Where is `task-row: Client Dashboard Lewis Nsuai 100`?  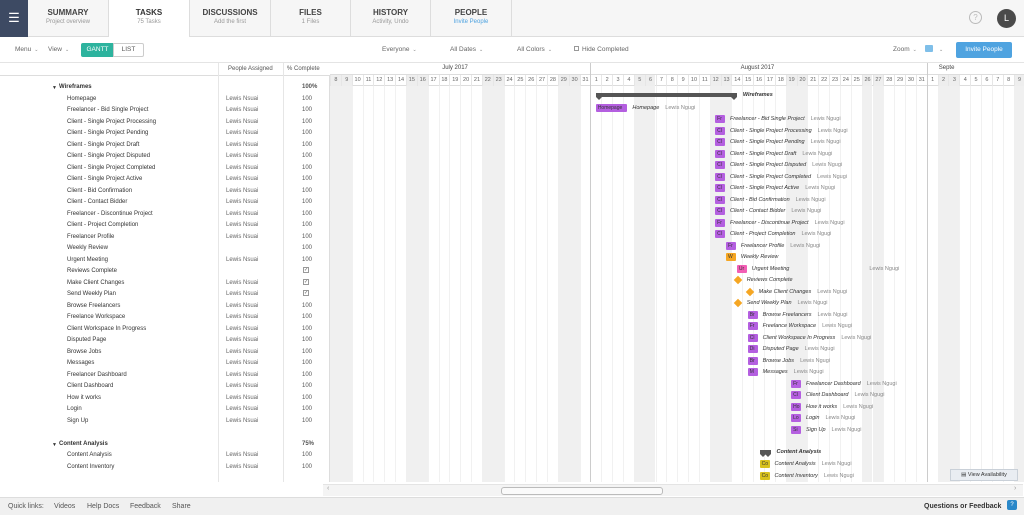 task-row: Client Dashboard Lewis Nsuai 100 is located at coordinates (165, 387).